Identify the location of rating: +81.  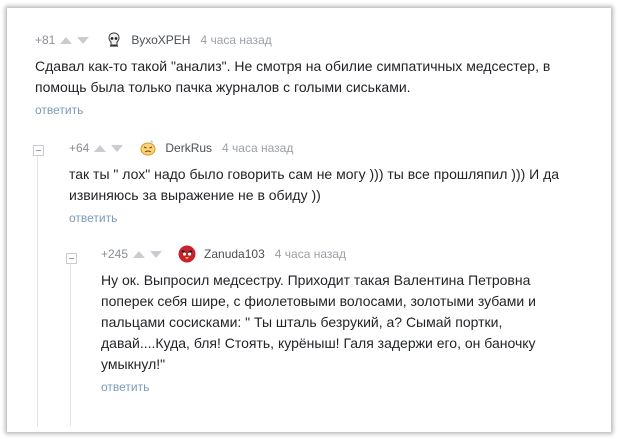
(45, 40).